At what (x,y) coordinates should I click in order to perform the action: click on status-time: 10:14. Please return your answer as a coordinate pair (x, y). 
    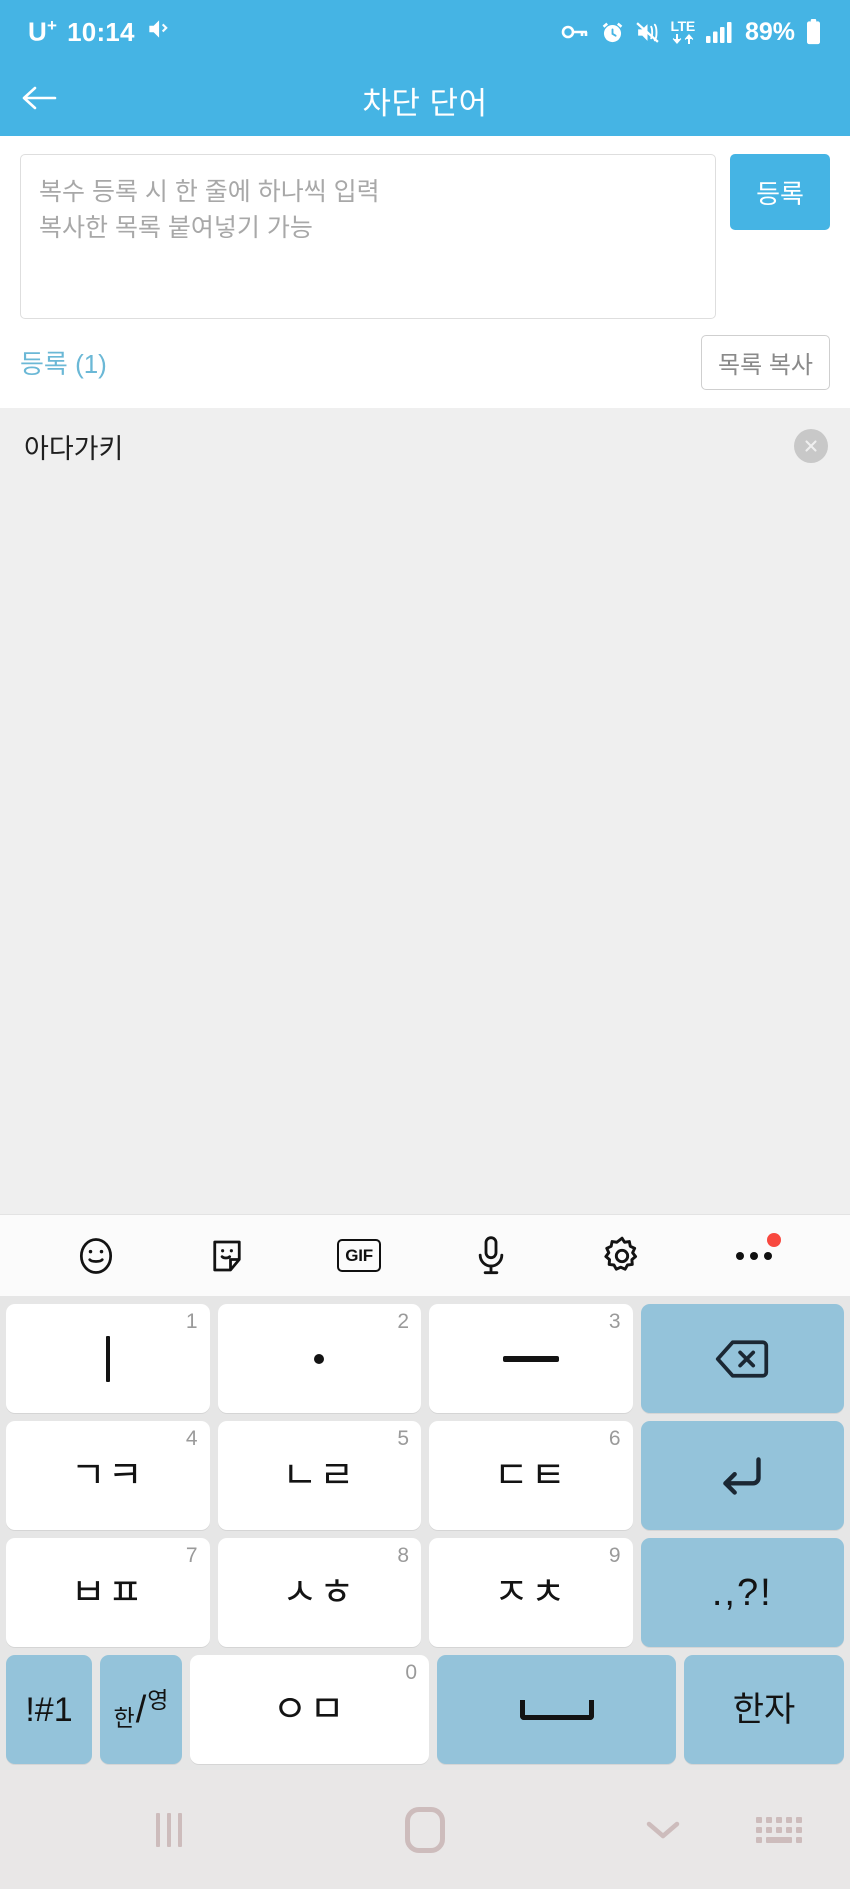
    Looking at the image, I should click on (101, 31).